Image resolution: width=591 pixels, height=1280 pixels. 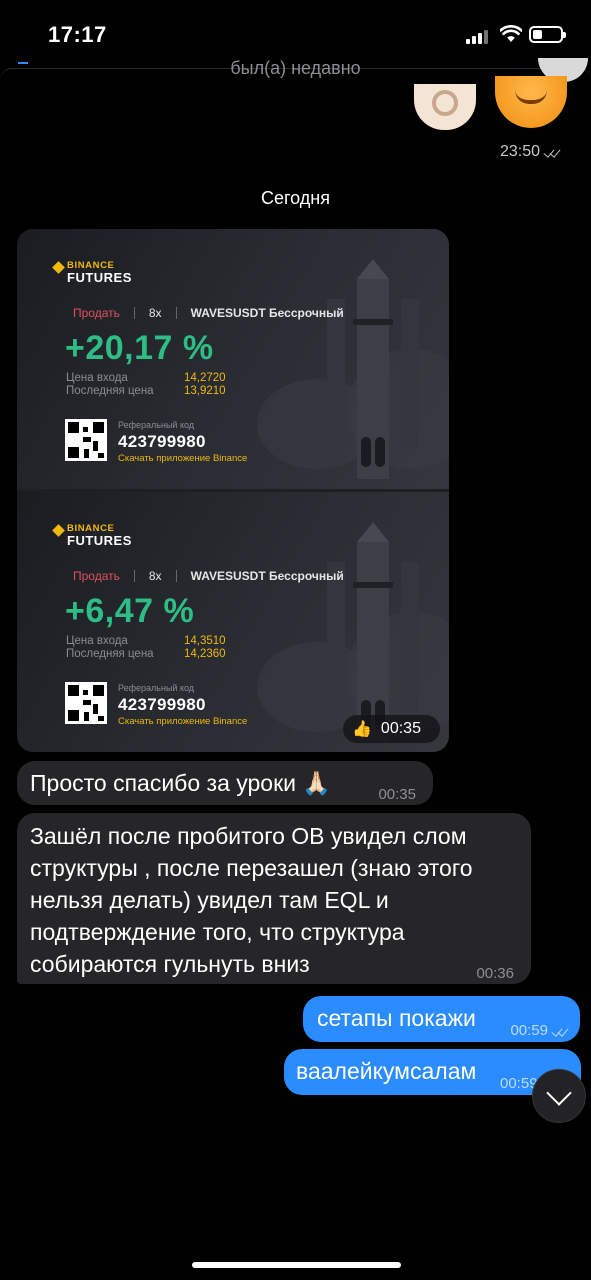 What do you see at coordinates (495, 973) in the screenshot?
I see `message-time: 00:36` at bounding box center [495, 973].